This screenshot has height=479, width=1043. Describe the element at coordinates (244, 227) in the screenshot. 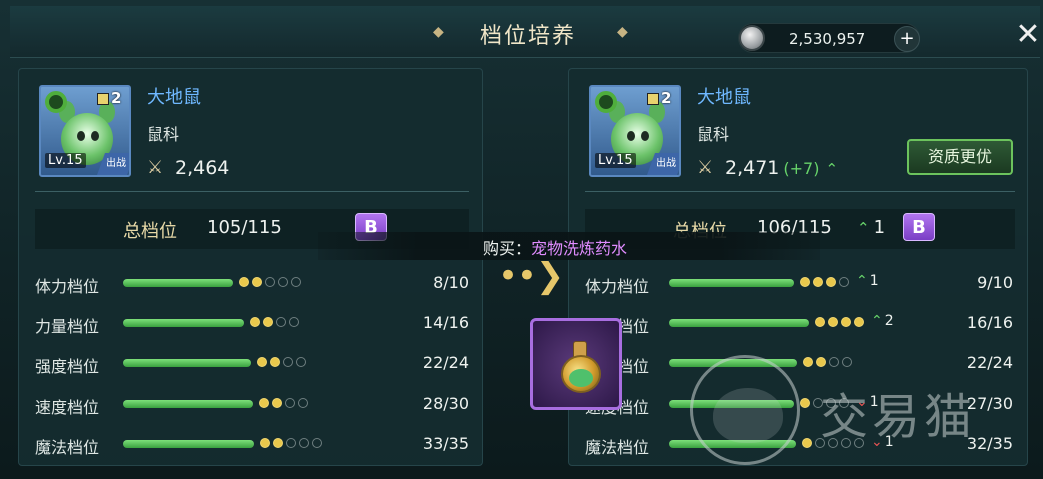

I see `total-grade-value: 105/115` at that location.